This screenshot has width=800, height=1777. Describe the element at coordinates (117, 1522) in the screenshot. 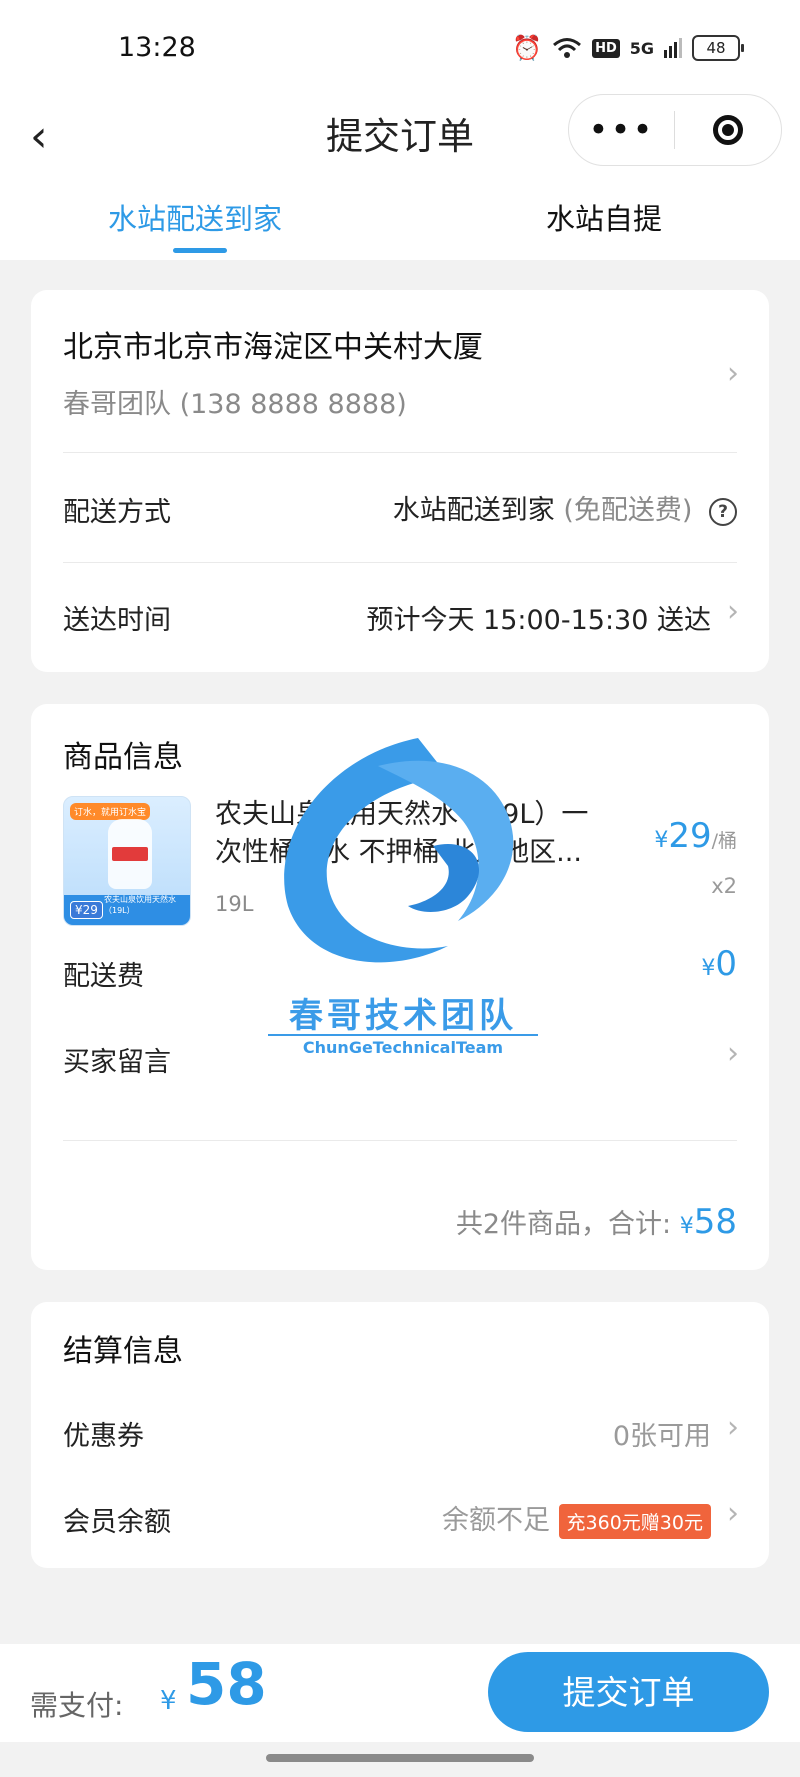

I see `member-balance-label: 会员余额` at that location.